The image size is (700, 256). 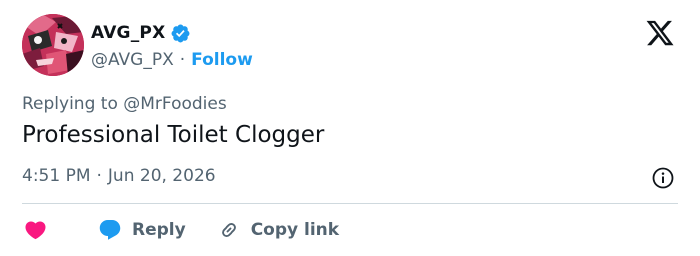 I want to click on author-handle: @AVG_PX, so click(x=132, y=60).